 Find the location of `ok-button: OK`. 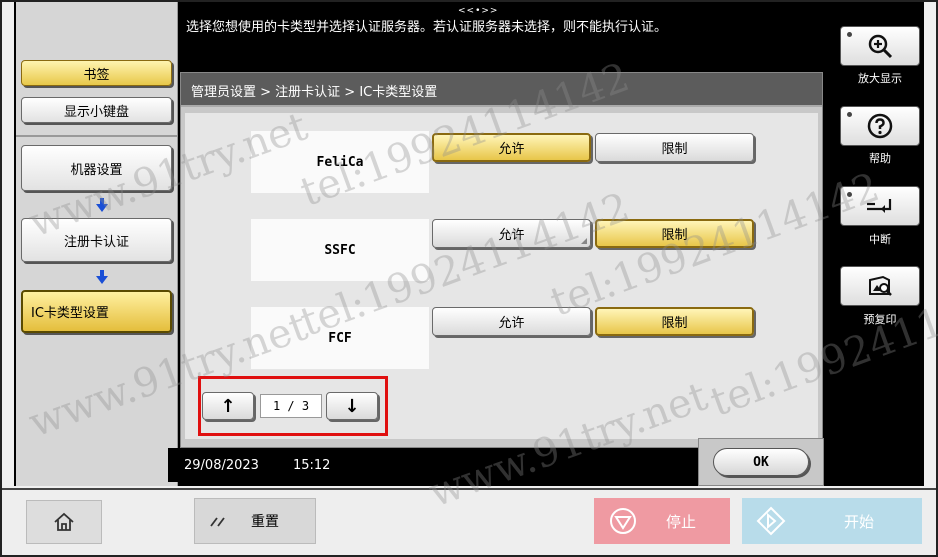

ok-button: OK is located at coordinates (761, 462).